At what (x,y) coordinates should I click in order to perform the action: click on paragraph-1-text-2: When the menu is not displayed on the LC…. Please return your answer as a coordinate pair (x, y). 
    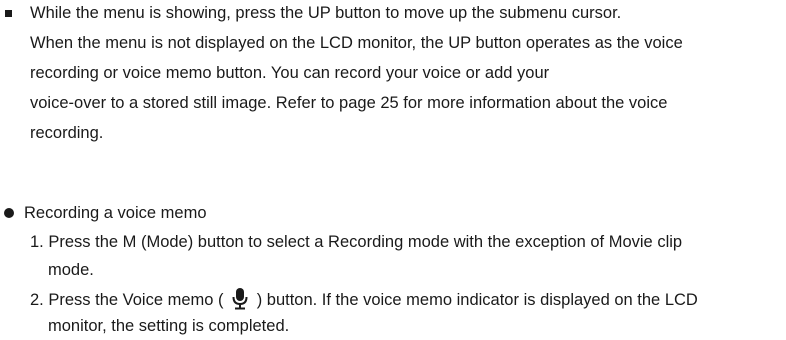
    Looking at the image, I should click on (356, 43).